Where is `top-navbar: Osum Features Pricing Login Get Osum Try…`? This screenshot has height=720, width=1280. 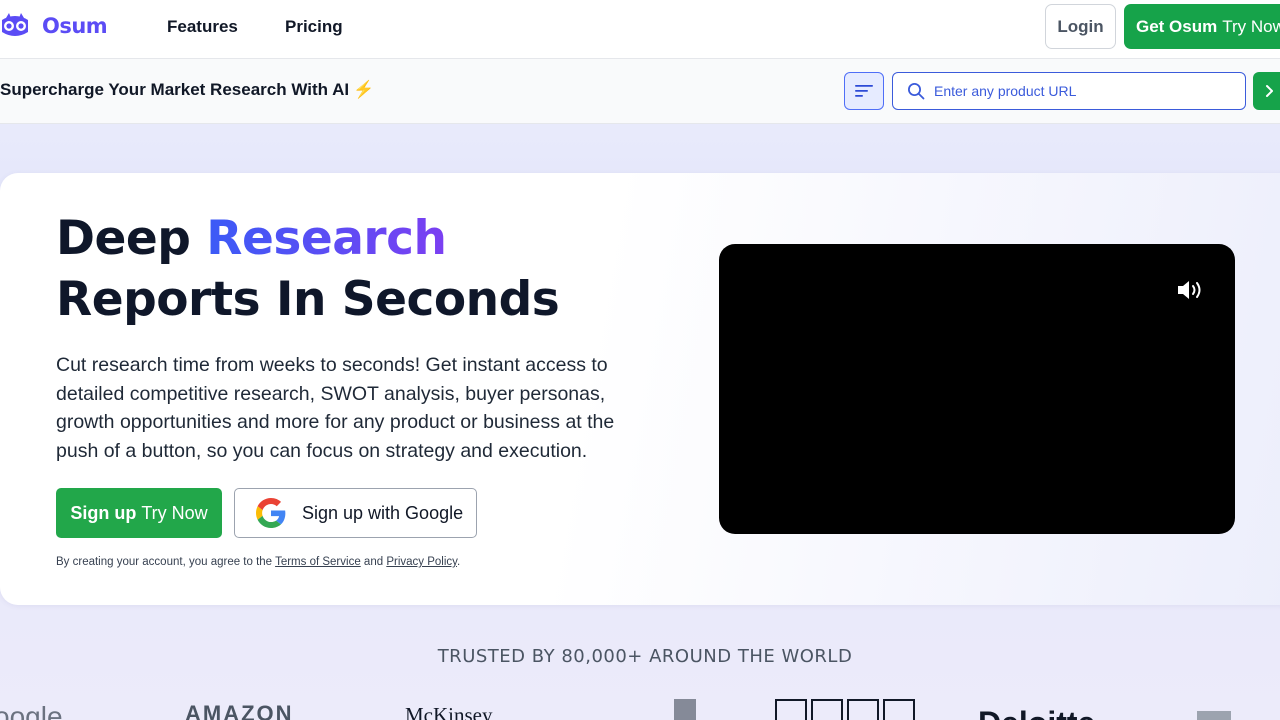 top-navbar: Osum Features Pricing Login Get Osum Try… is located at coordinates (640, 29).